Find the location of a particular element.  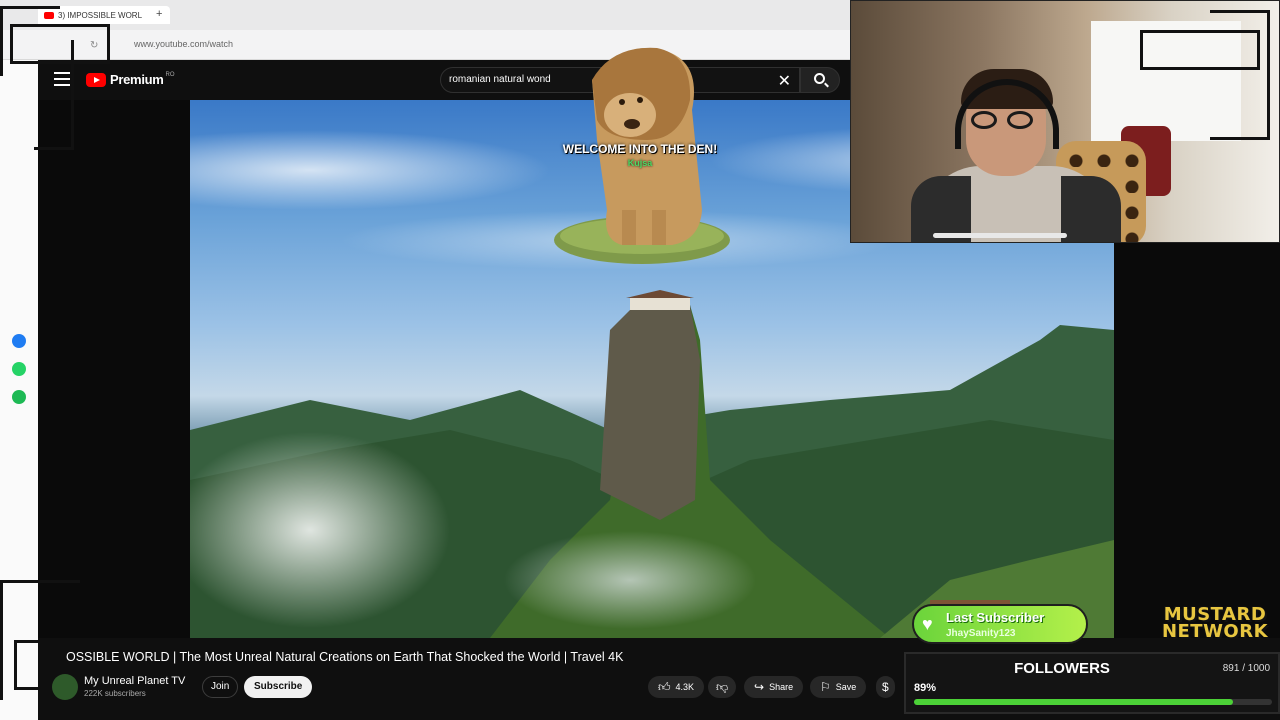

channel-avatar is located at coordinates (65, 687).